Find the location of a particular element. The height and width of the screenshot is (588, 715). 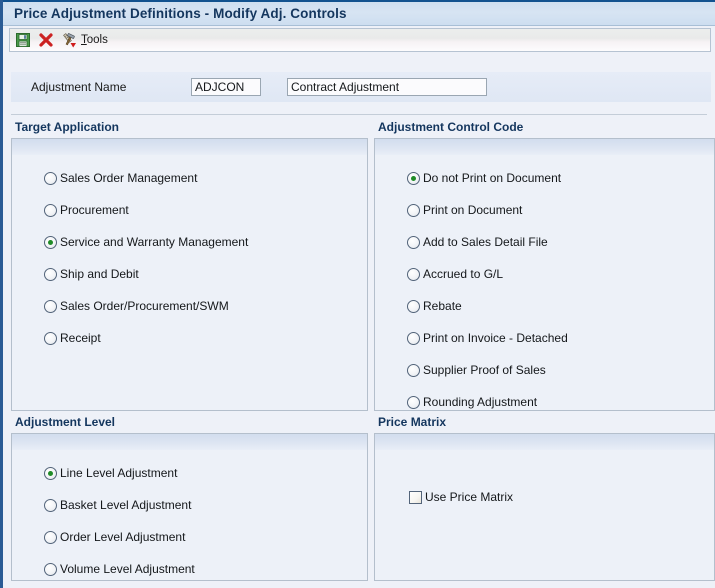

radio-option-service-and-warranty-management: Service and Warranty Management is located at coordinates (205, 242).